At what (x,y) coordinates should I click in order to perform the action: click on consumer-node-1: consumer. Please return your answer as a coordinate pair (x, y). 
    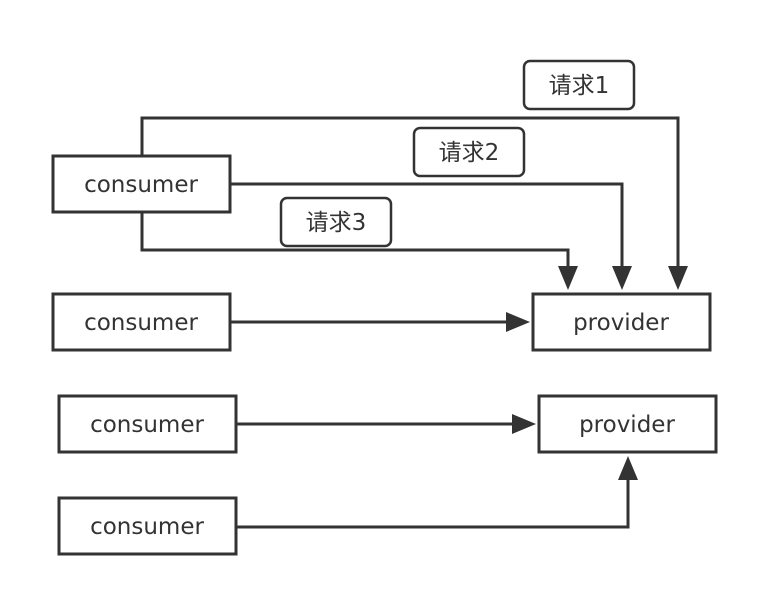
    Looking at the image, I should click on (141, 184).